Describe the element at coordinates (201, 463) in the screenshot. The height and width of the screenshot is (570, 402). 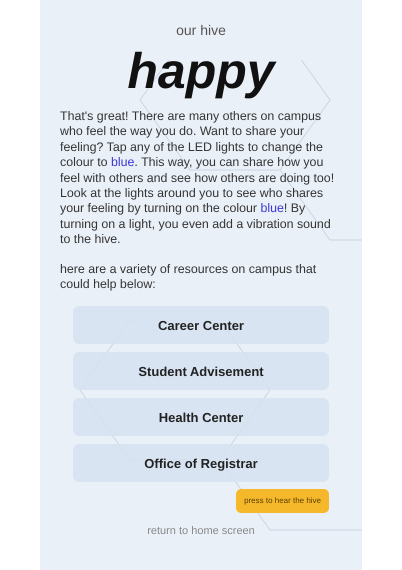
I see `resource-button: Office of Registrar` at that location.